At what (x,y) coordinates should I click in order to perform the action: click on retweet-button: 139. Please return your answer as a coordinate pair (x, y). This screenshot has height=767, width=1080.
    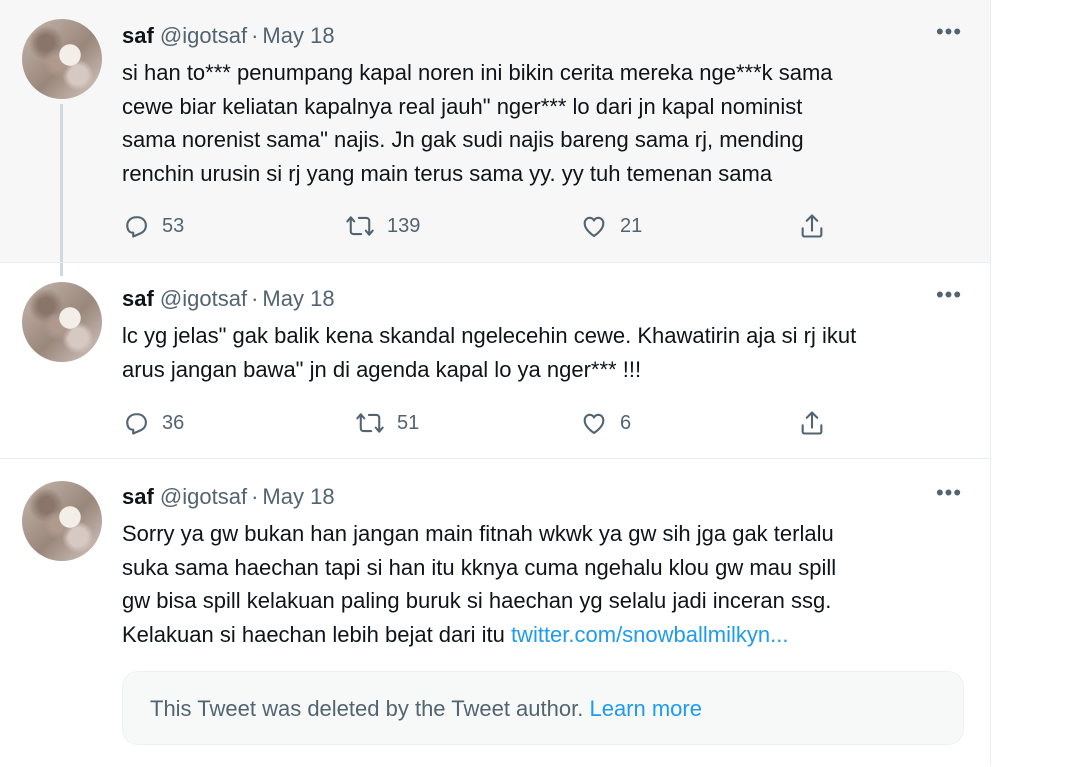
    Looking at the image, I should click on (382, 226).